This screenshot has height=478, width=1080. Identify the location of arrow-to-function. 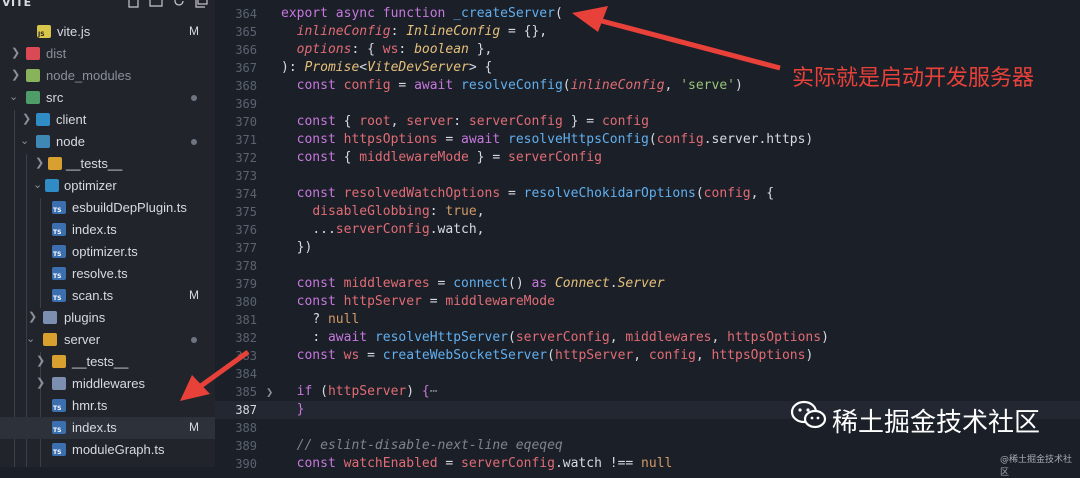
(676, 38).